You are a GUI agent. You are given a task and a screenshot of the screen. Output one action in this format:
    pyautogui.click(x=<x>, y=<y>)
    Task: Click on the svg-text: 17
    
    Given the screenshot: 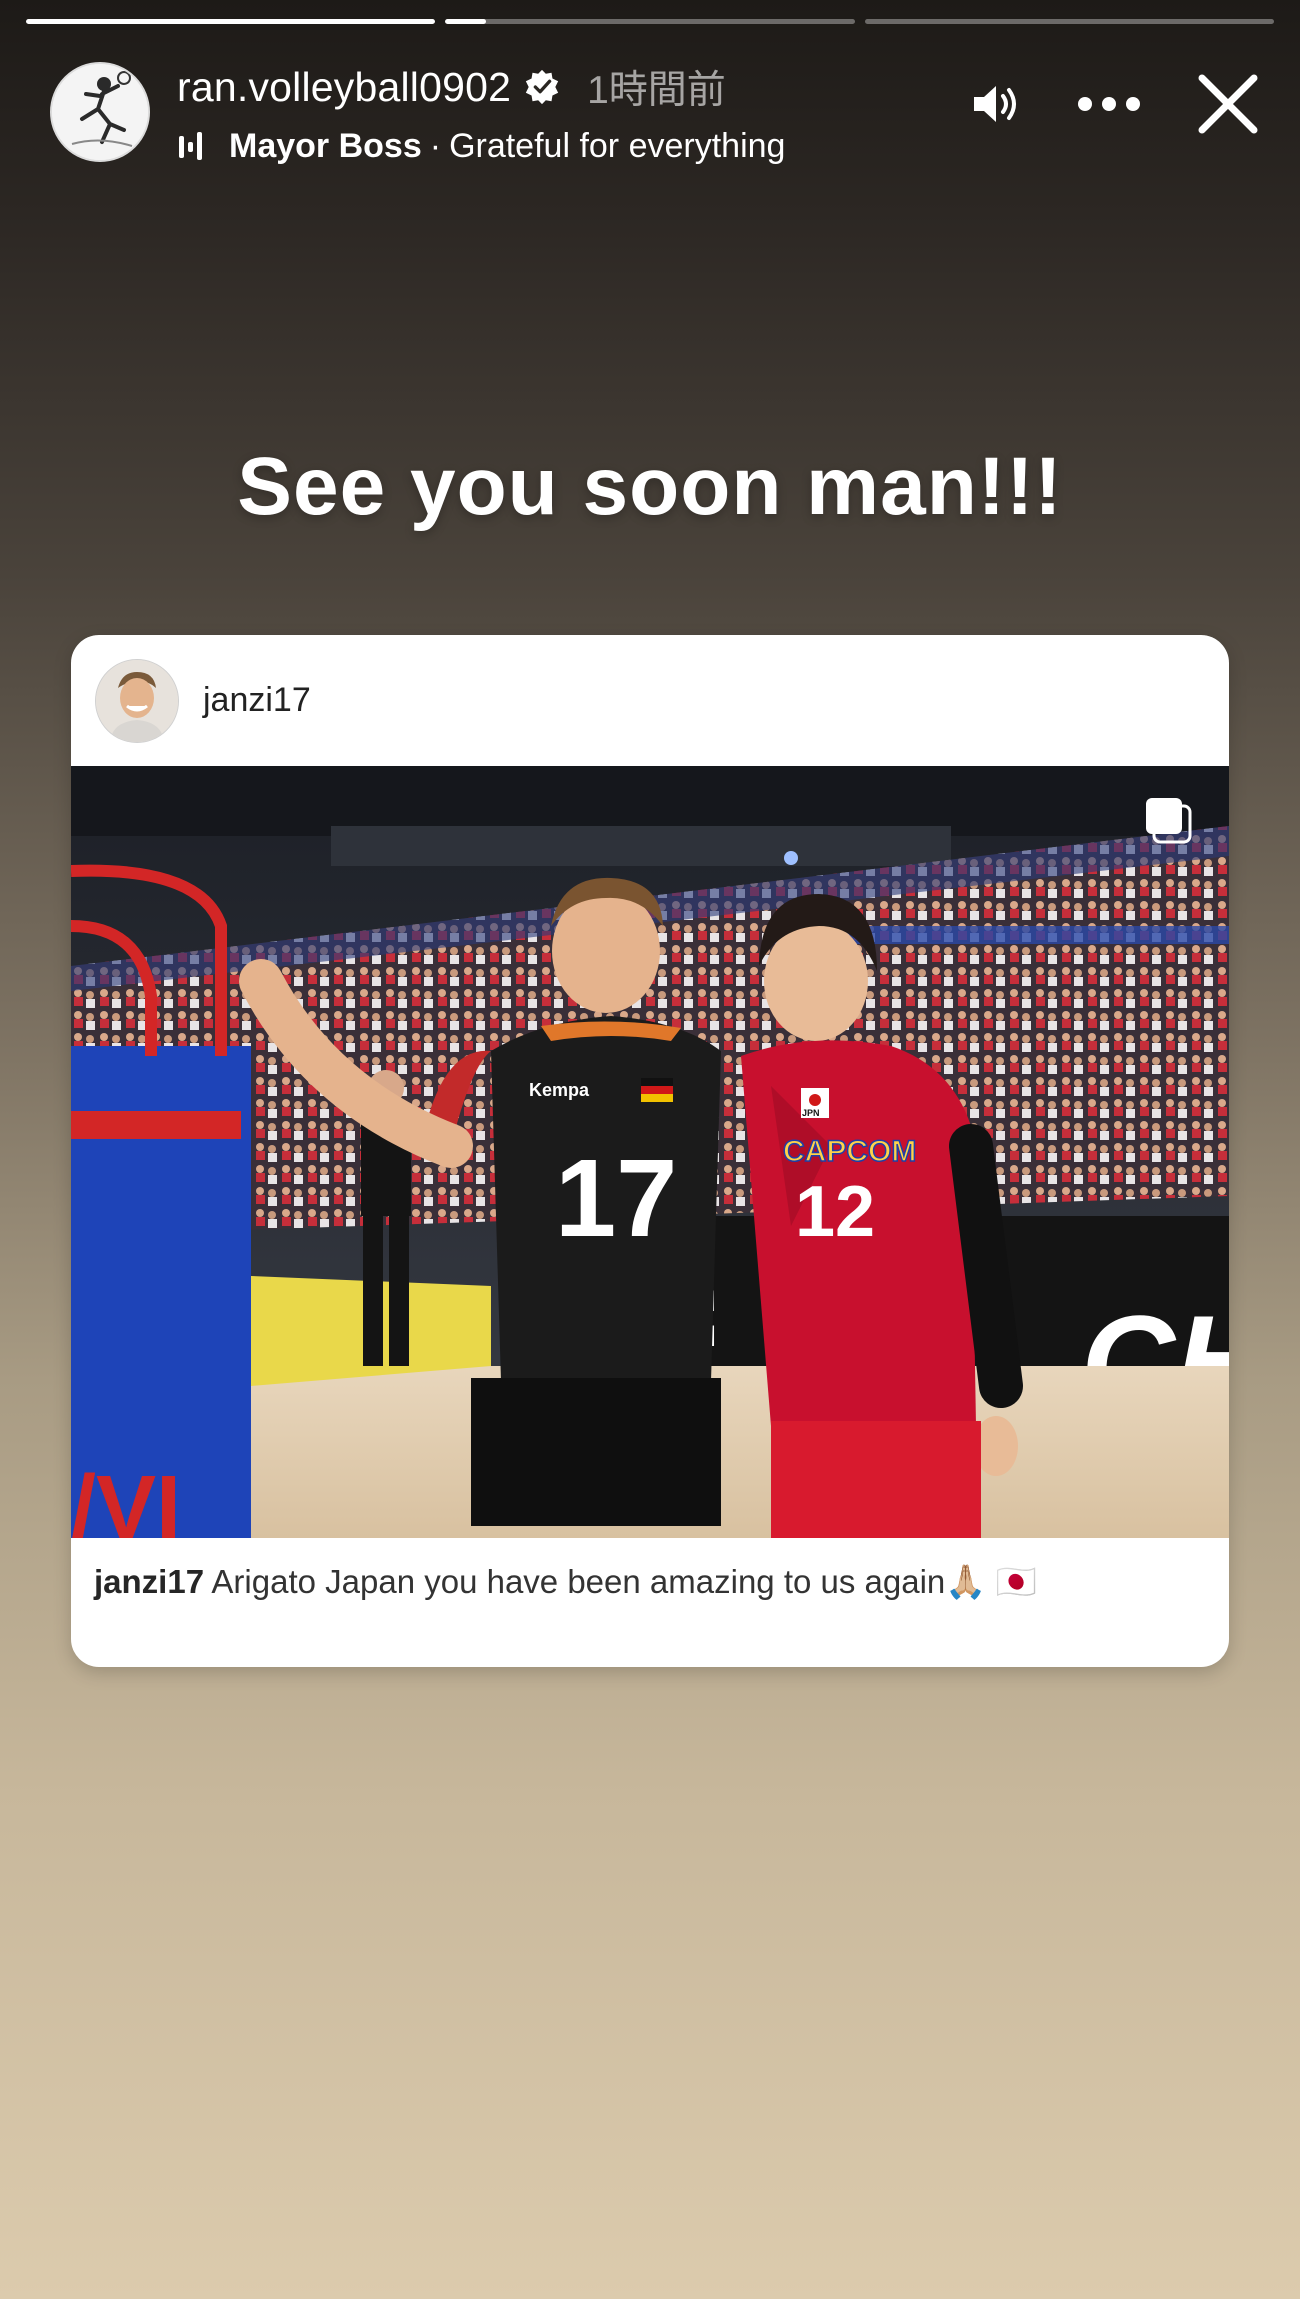 What is the action you would take?
    pyautogui.click(x=616, y=1198)
    